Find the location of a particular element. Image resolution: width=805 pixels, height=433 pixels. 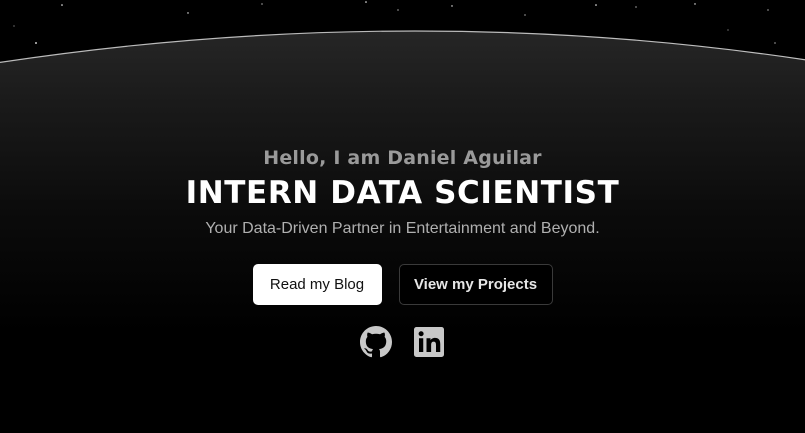

linkedin-icon is located at coordinates (429, 342).